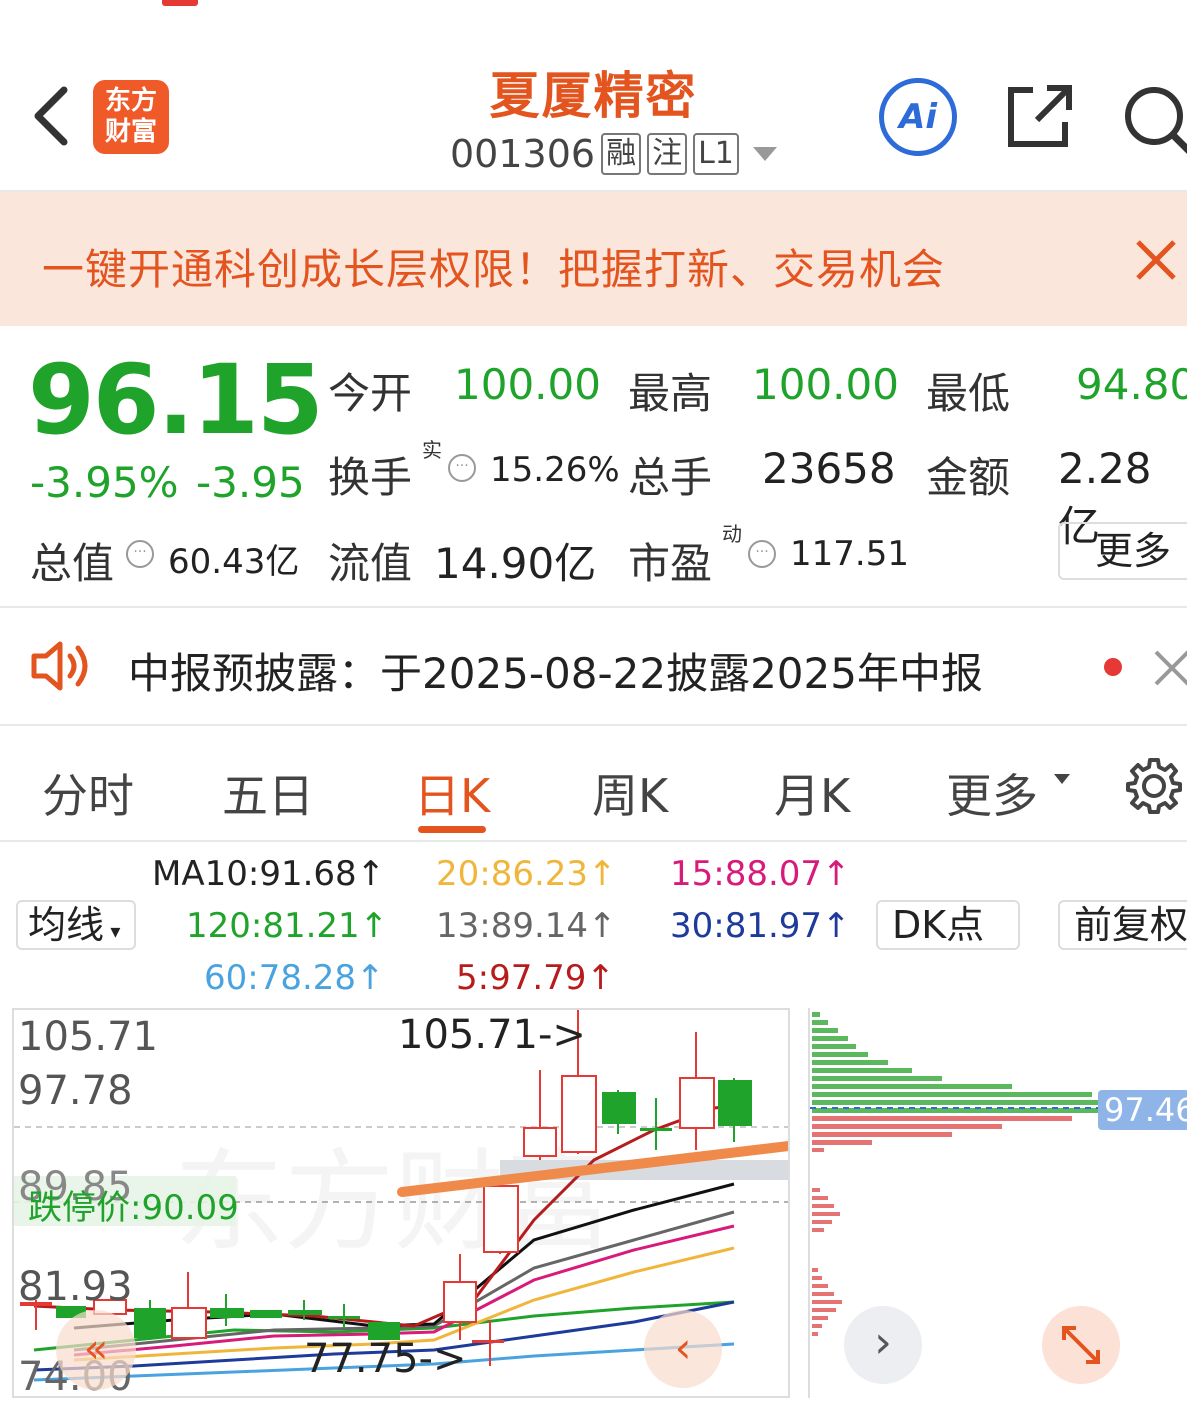 The height and width of the screenshot is (1423, 1187). What do you see at coordinates (683, 1349) in the screenshot?
I see `scroll-left-button: ‹` at bounding box center [683, 1349].